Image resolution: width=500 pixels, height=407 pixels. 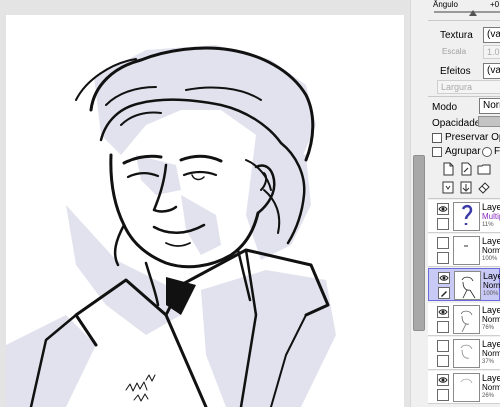 I want to click on angle-slider-handle, so click(x=473, y=13).